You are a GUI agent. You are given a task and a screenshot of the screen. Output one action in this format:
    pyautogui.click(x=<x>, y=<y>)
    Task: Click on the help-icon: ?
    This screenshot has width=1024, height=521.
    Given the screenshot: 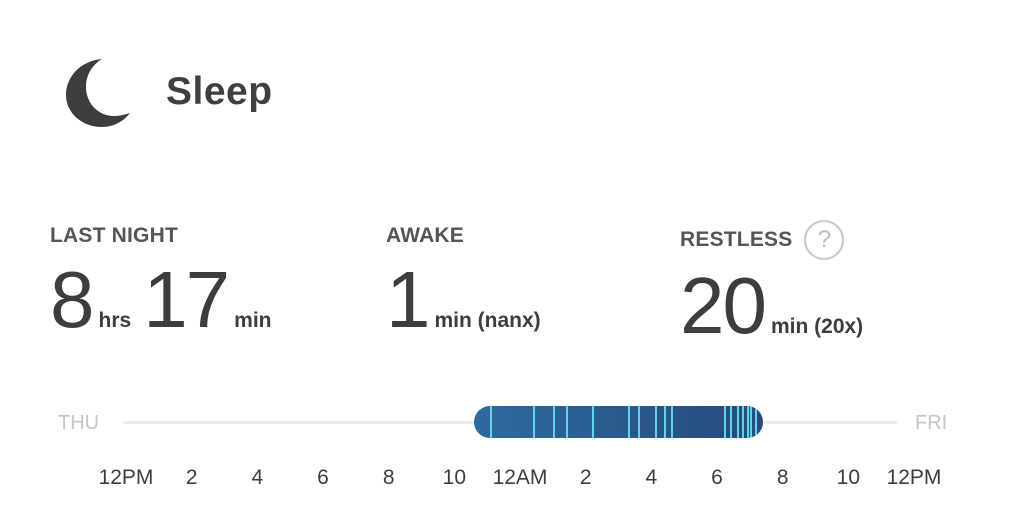 What is the action you would take?
    pyautogui.click(x=824, y=240)
    